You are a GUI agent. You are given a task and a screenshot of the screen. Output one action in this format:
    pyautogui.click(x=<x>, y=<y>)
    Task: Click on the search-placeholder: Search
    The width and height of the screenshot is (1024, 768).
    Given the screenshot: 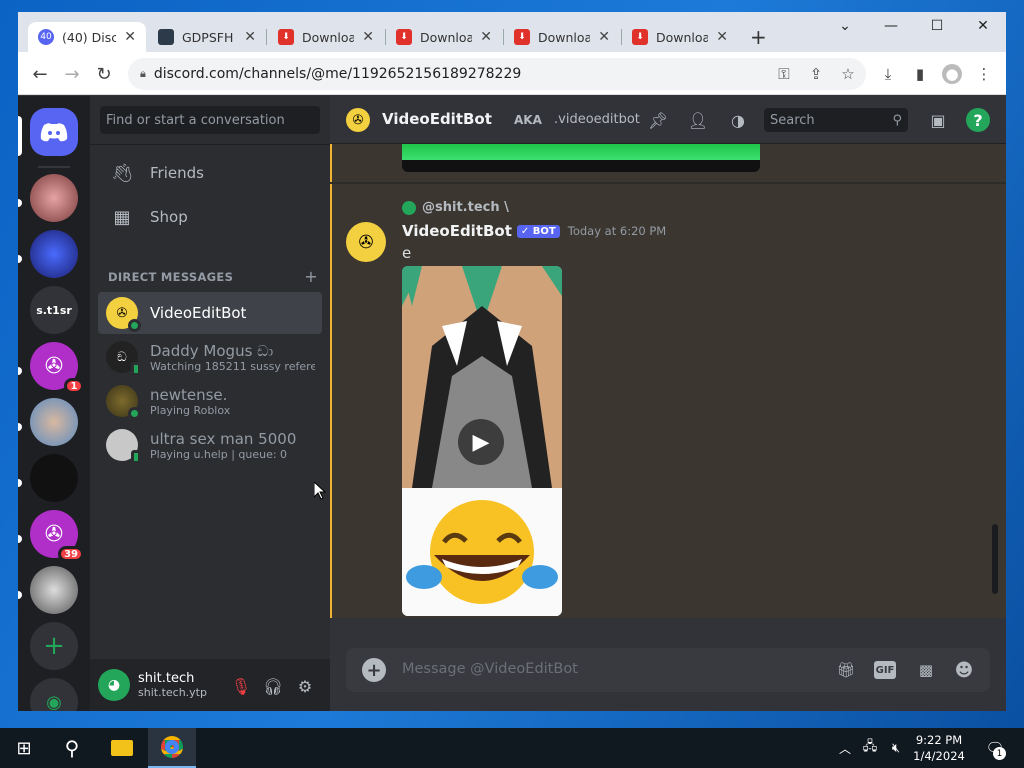 What is the action you would take?
    pyautogui.click(x=792, y=120)
    